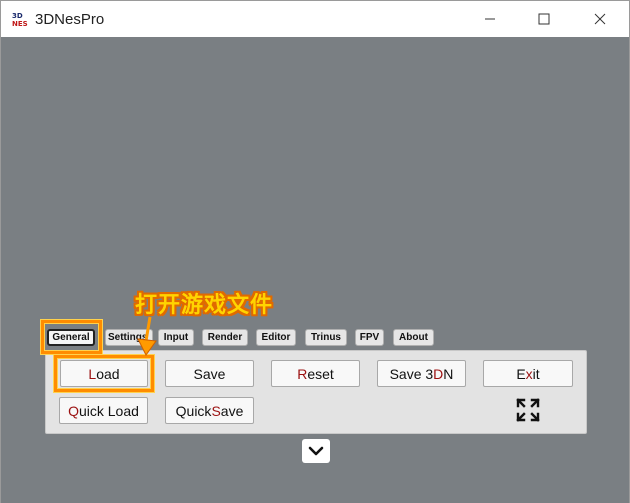 The image size is (630, 503). I want to click on save3dn-hotkey-letter: D, so click(438, 373).